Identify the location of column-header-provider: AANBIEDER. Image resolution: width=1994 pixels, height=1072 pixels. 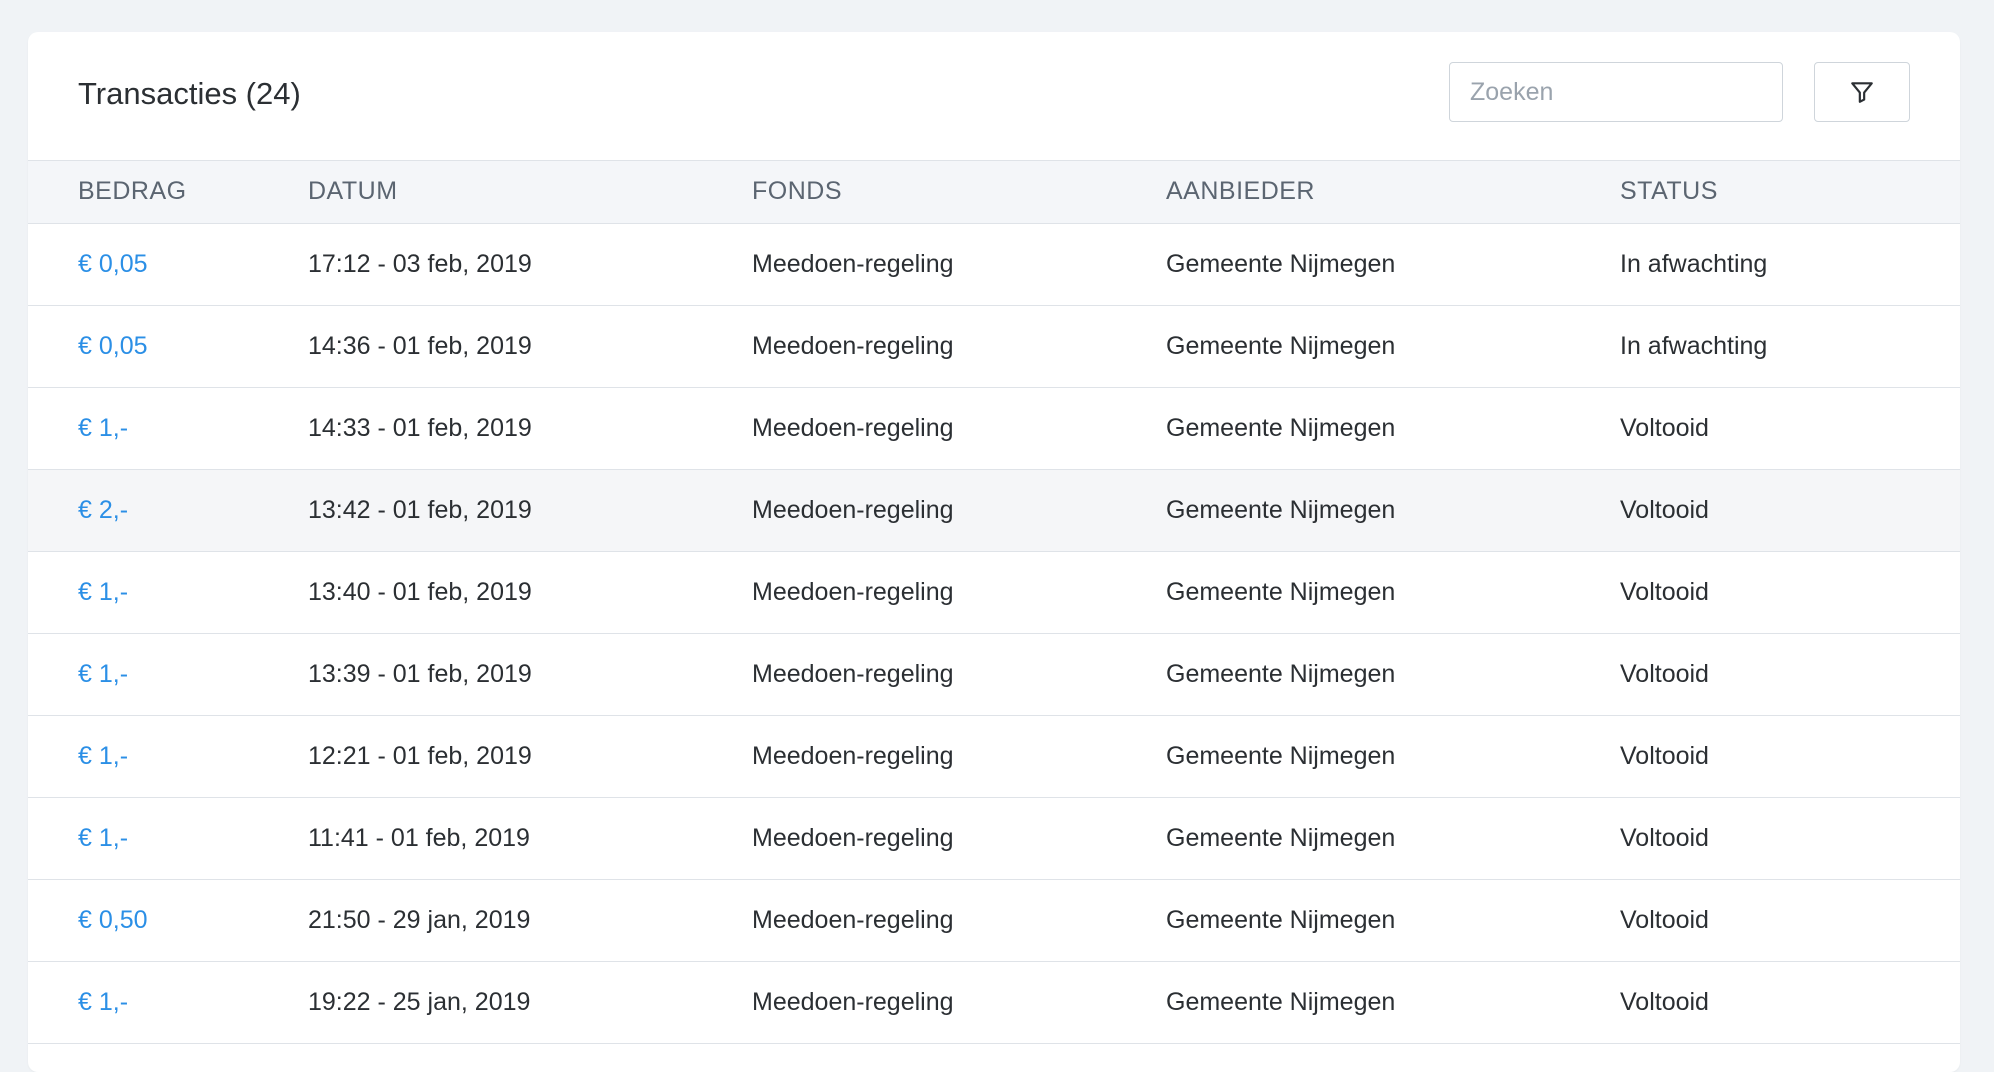
(1393, 192).